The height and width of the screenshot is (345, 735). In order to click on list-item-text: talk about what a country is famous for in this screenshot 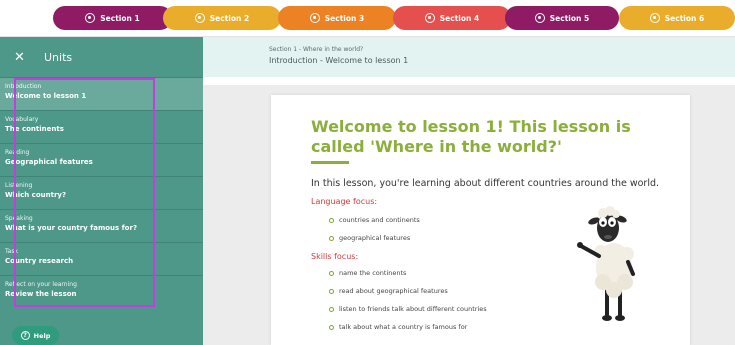, I will do `click(403, 327)`.